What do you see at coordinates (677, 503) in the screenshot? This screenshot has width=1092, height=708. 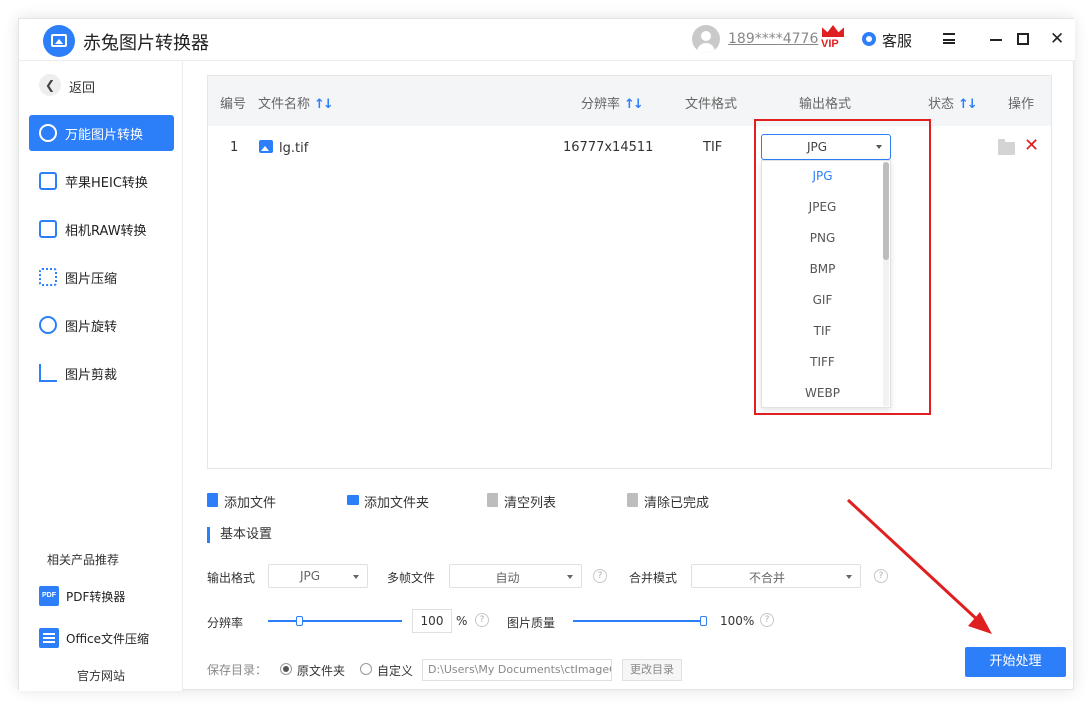 I see `clear-done-label: 清除已完成` at bounding box center [677, 503].